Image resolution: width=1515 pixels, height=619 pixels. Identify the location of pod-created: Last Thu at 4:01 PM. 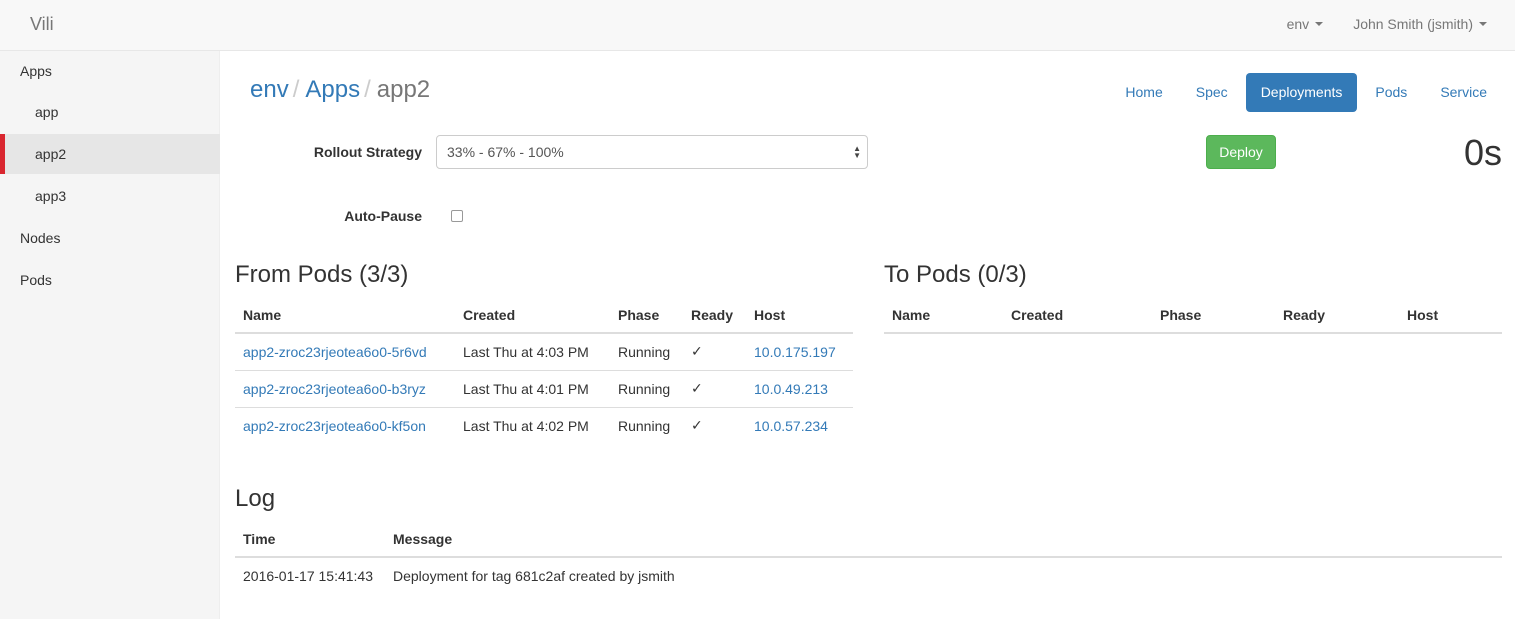
(532, 388).